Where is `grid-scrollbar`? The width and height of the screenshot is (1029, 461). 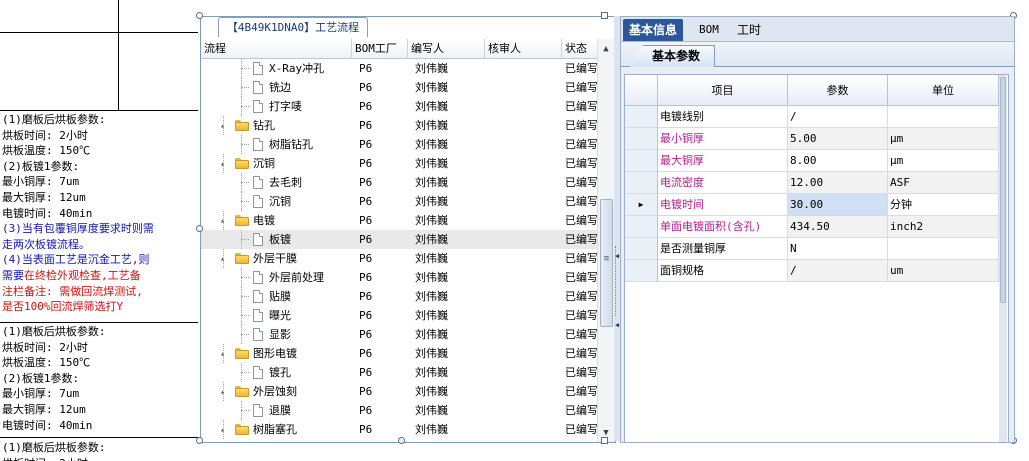
grid-scrollbar is located at coordinates (1003, 258).